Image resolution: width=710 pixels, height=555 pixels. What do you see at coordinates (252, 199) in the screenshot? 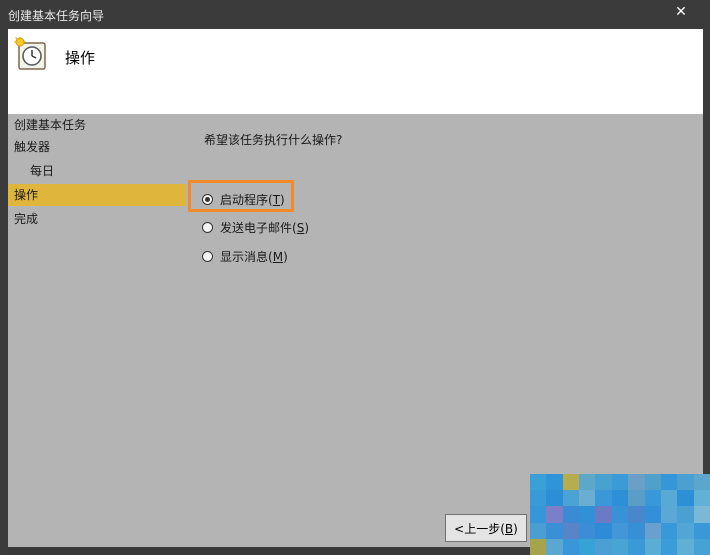
I see `option-label: 启动程序(T)` at bounding box center [252, 199].